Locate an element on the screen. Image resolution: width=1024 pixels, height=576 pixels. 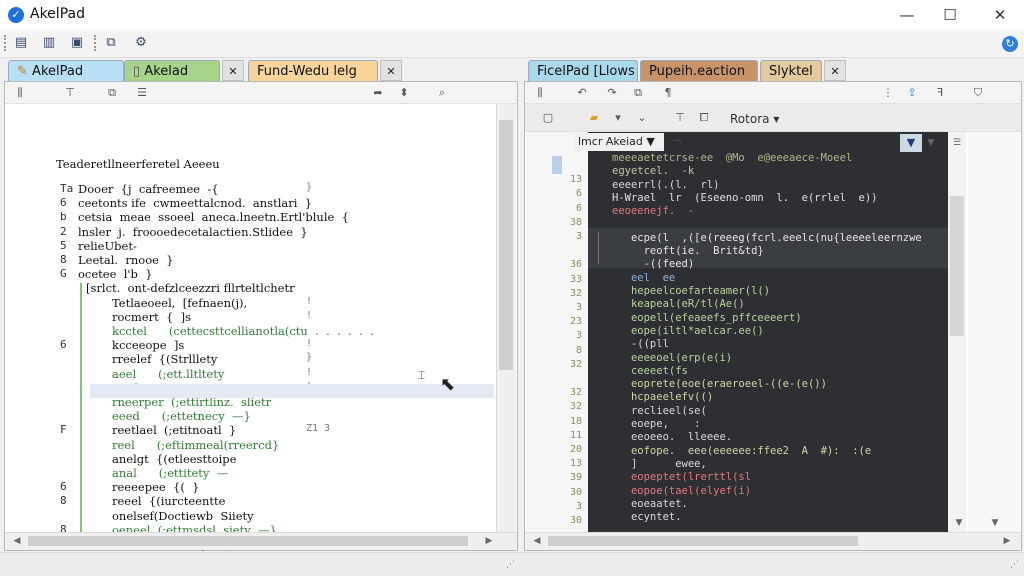
shield-icon: ⛉ is located at coordinates (978, 93).